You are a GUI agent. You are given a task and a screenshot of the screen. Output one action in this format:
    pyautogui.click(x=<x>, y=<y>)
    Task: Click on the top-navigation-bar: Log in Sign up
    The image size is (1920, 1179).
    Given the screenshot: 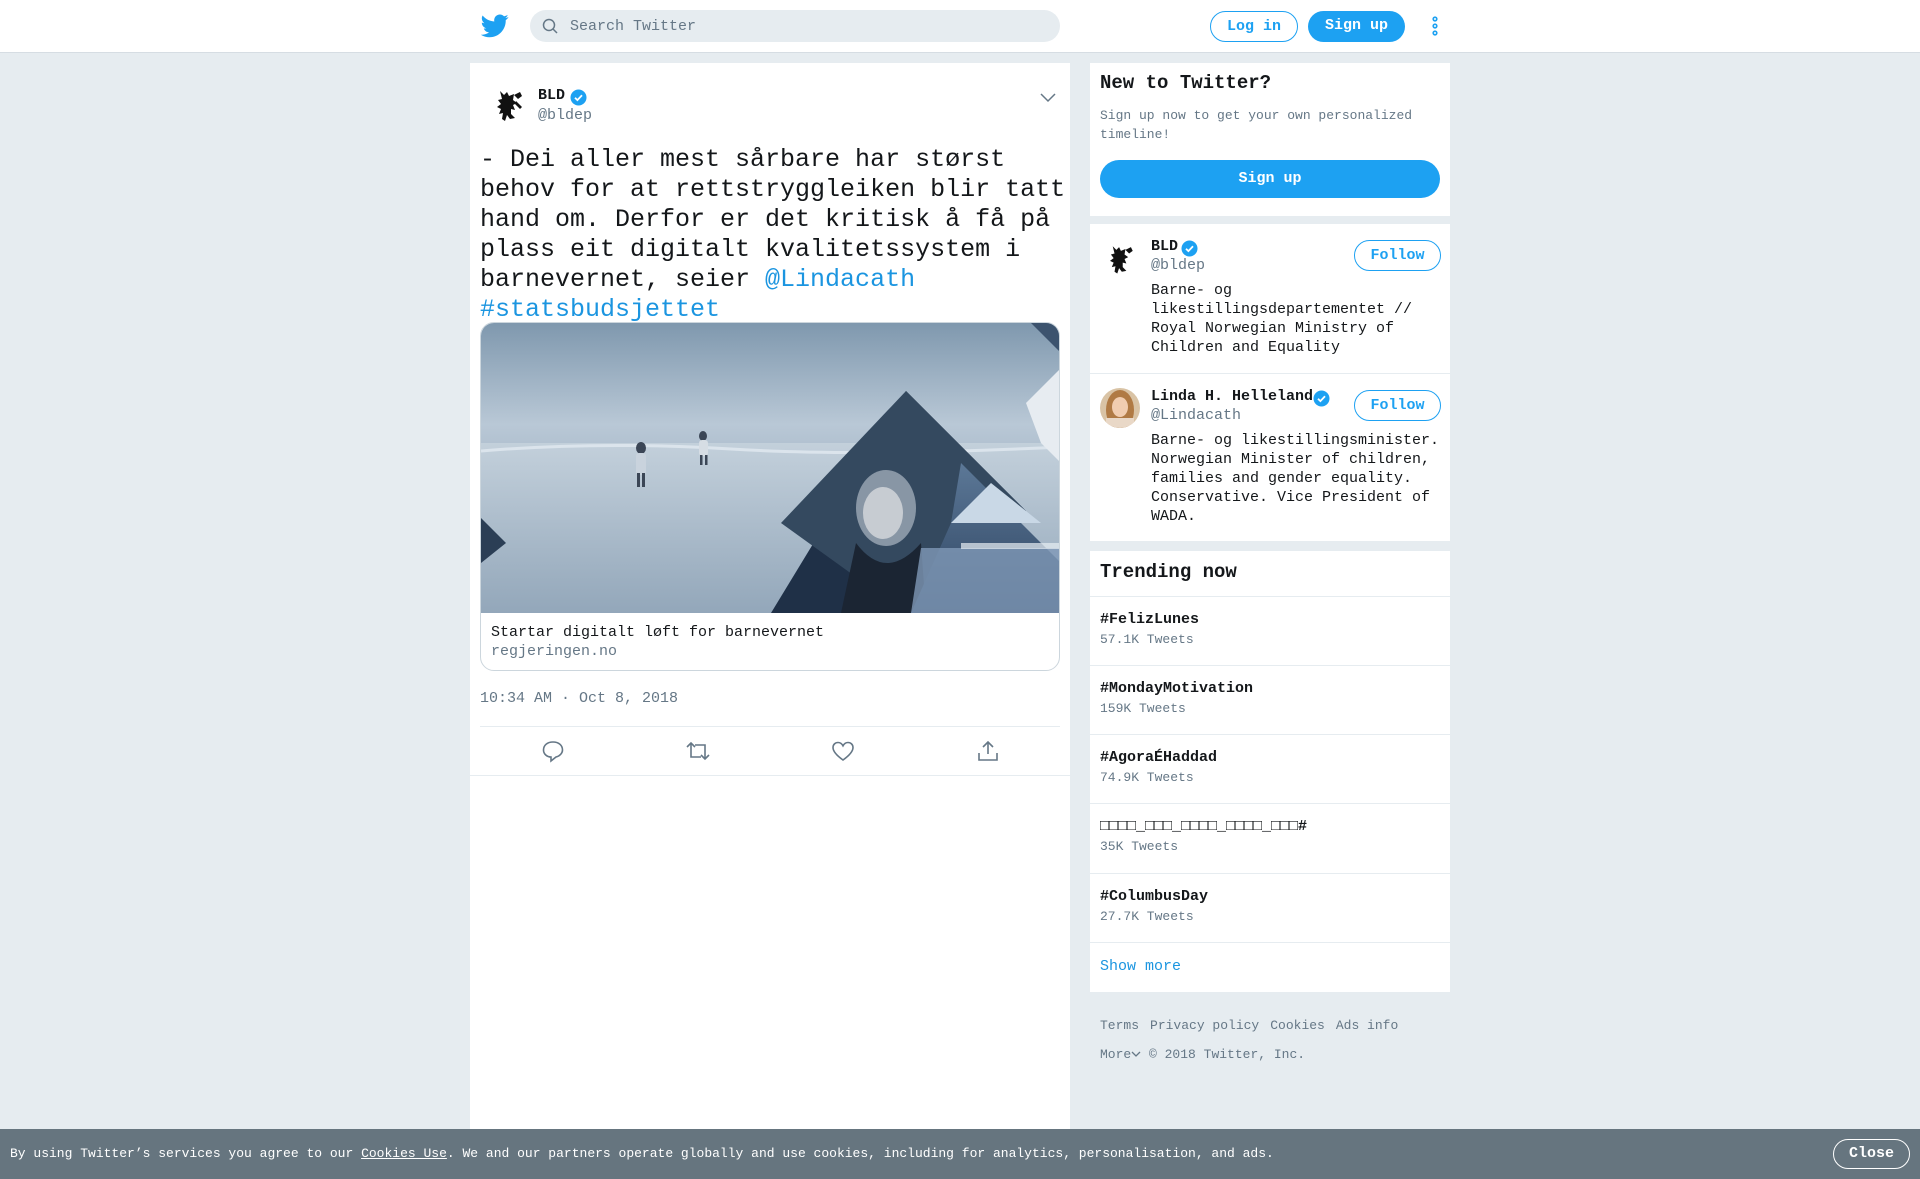 What is the action you would take?
    pyautogui.click(x=960, y=26)
    